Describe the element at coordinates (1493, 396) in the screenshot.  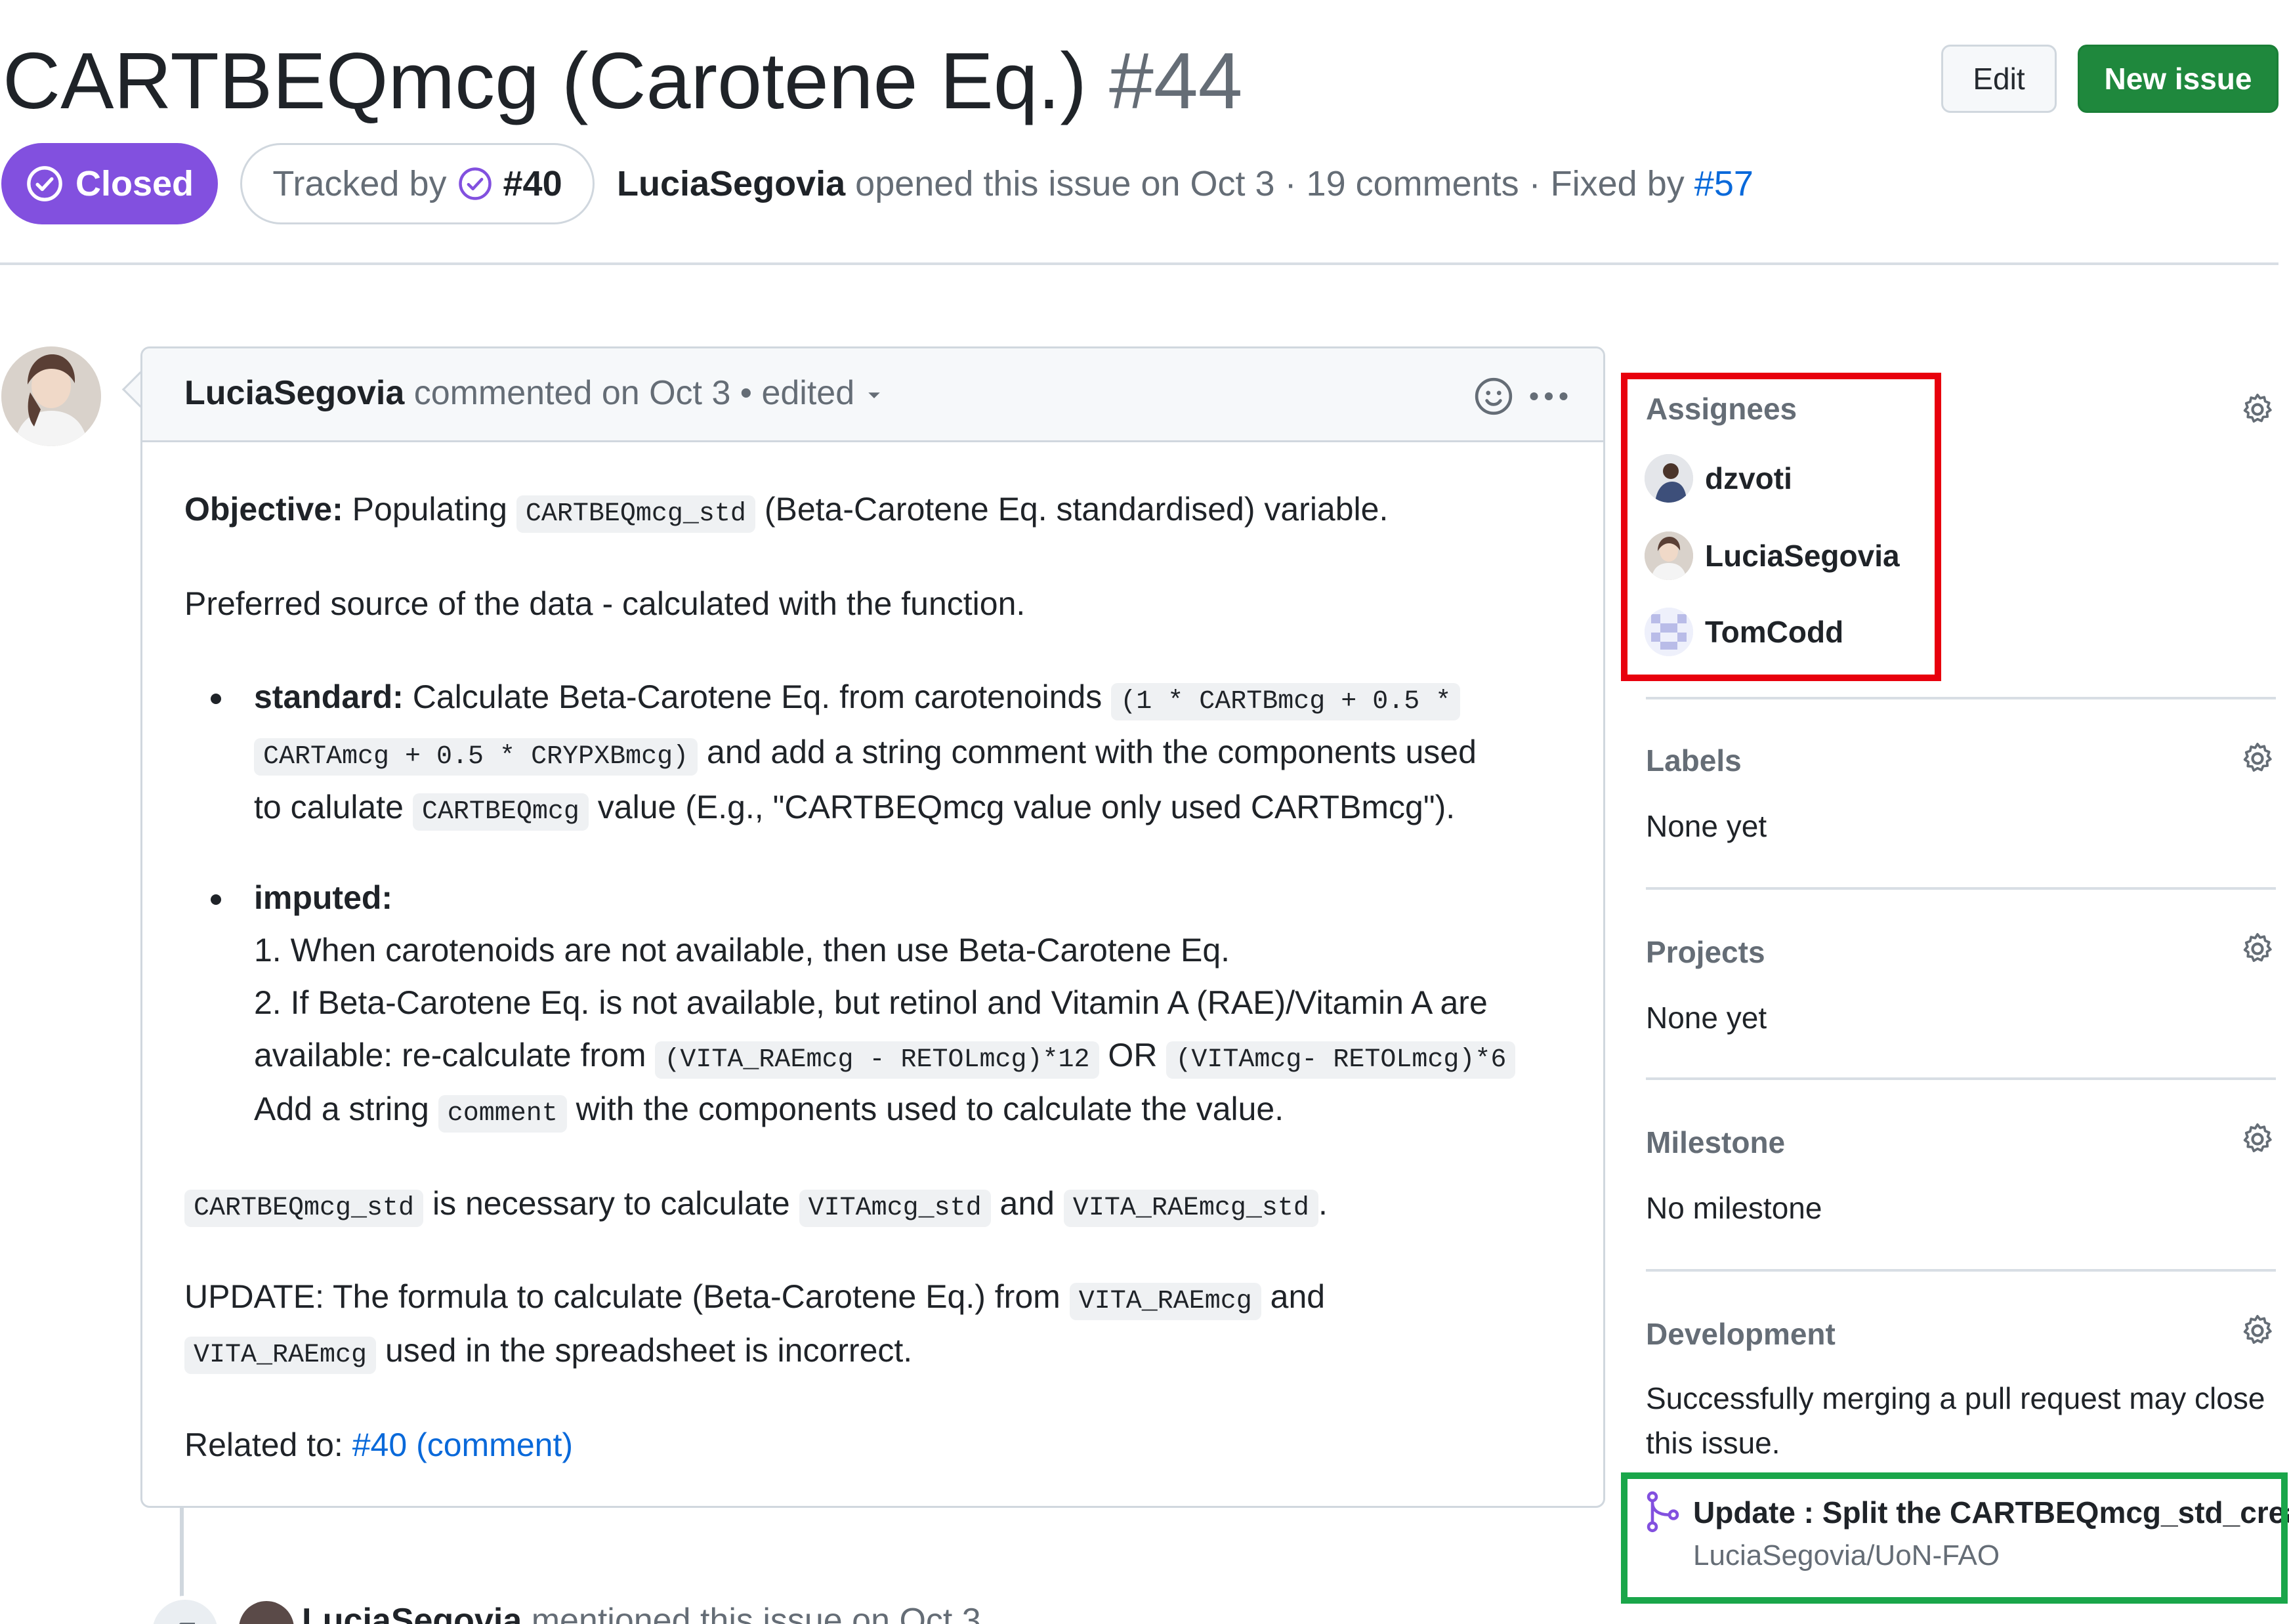
I see `smiley-icon` at that location.